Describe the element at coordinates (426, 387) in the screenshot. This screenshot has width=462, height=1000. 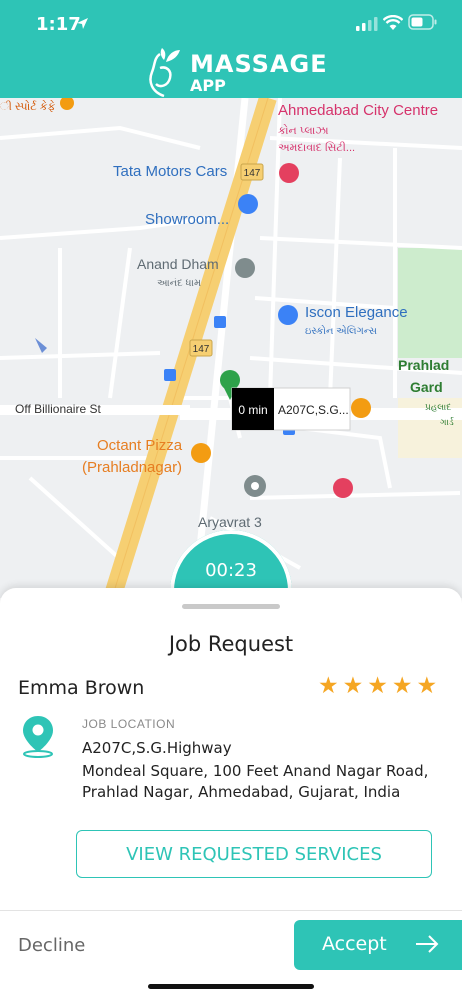
I see `map-label: Gard` at that location.